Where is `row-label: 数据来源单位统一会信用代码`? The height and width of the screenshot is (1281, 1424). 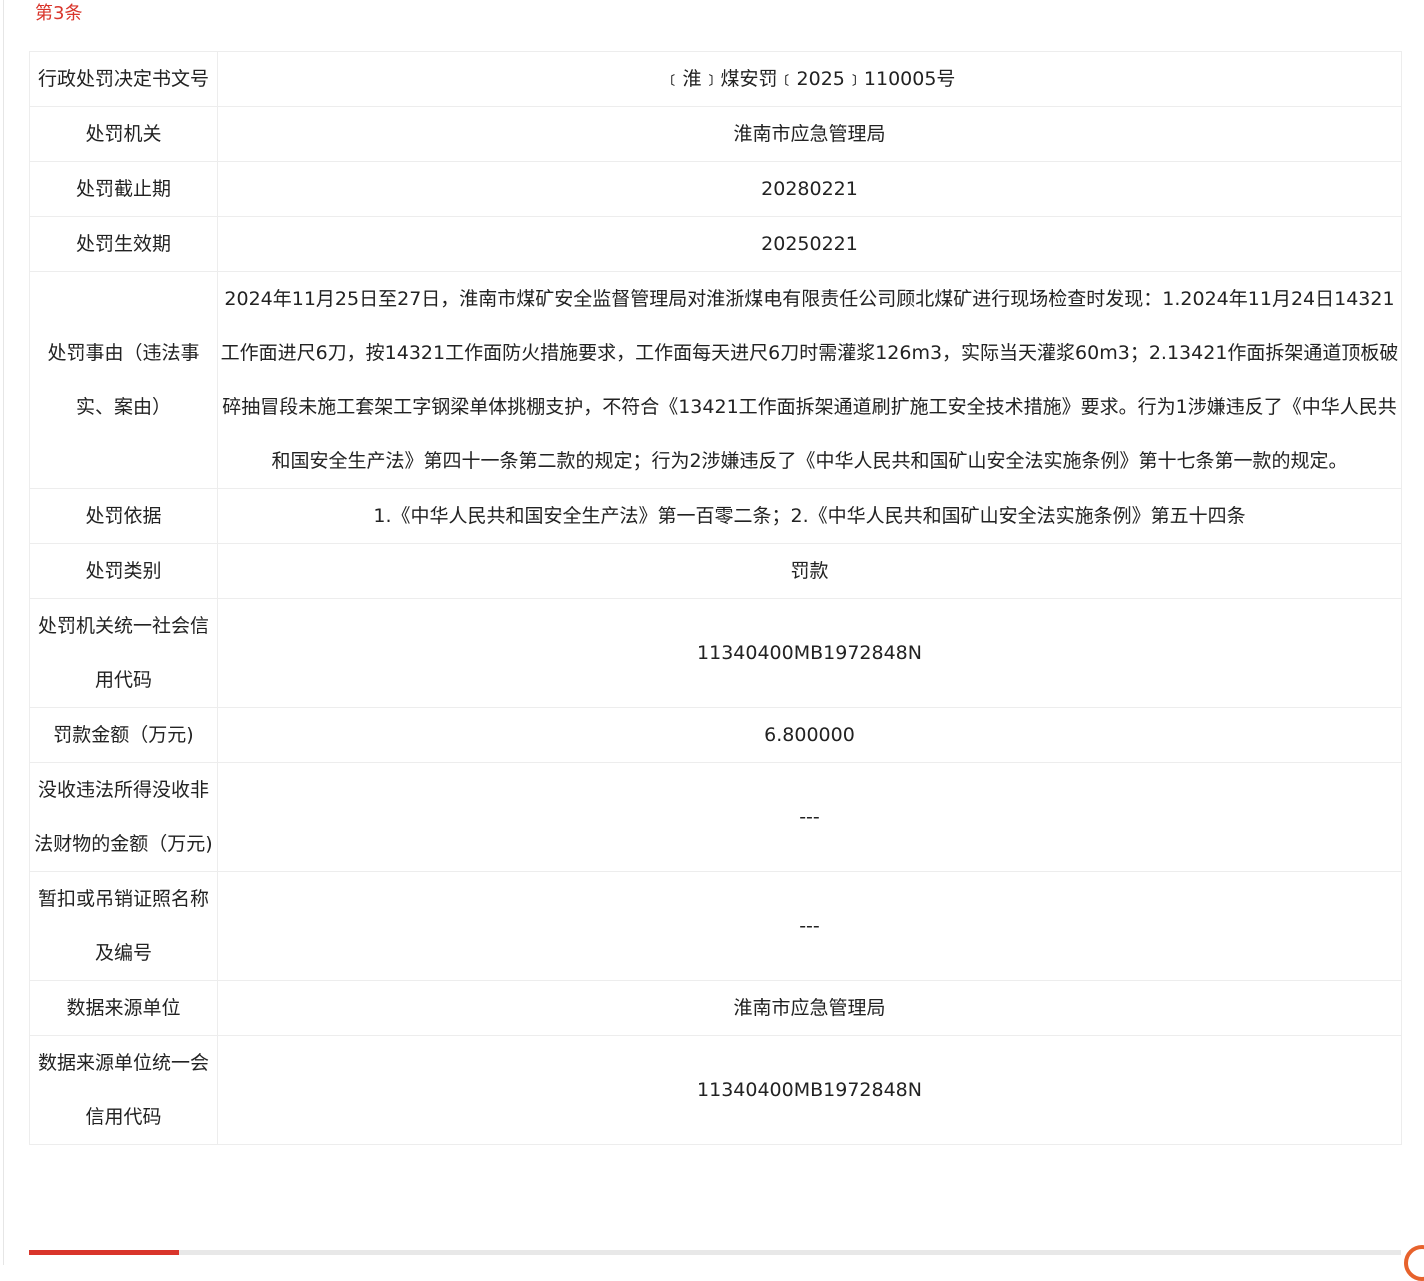 row-label: 数据来源单位统一会信用代码 is located at coordinates (123, 1090).